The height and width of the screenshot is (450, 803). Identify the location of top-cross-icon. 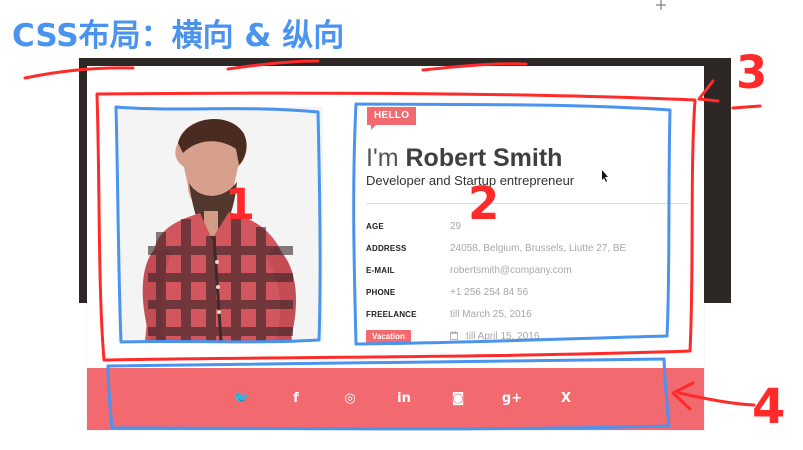
(661, 5).